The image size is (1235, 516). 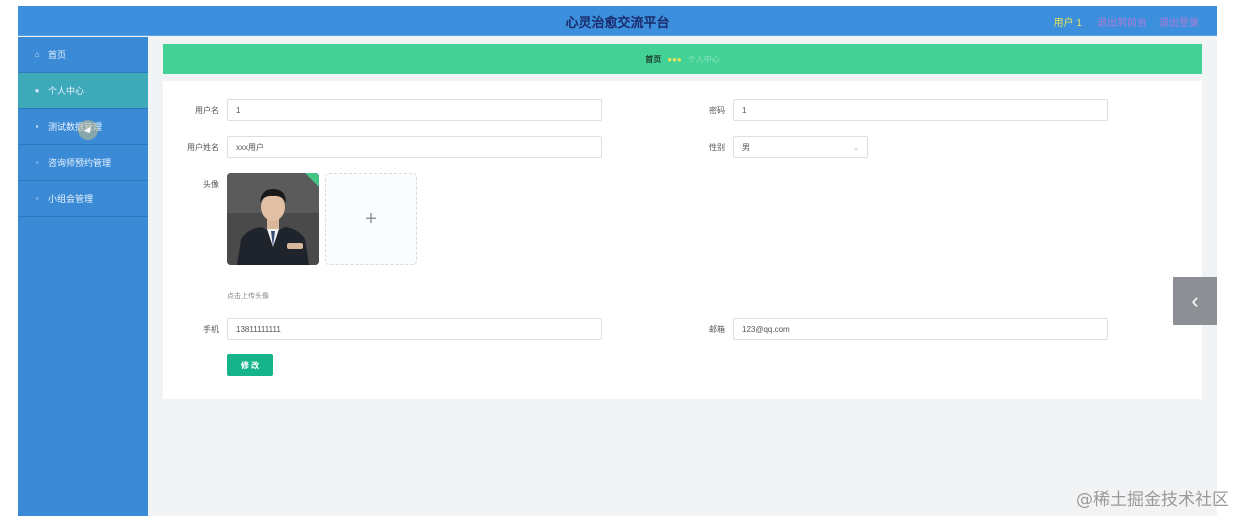 I want to click on collapse-panel-button: ‹, so click(x=1195, y=301).